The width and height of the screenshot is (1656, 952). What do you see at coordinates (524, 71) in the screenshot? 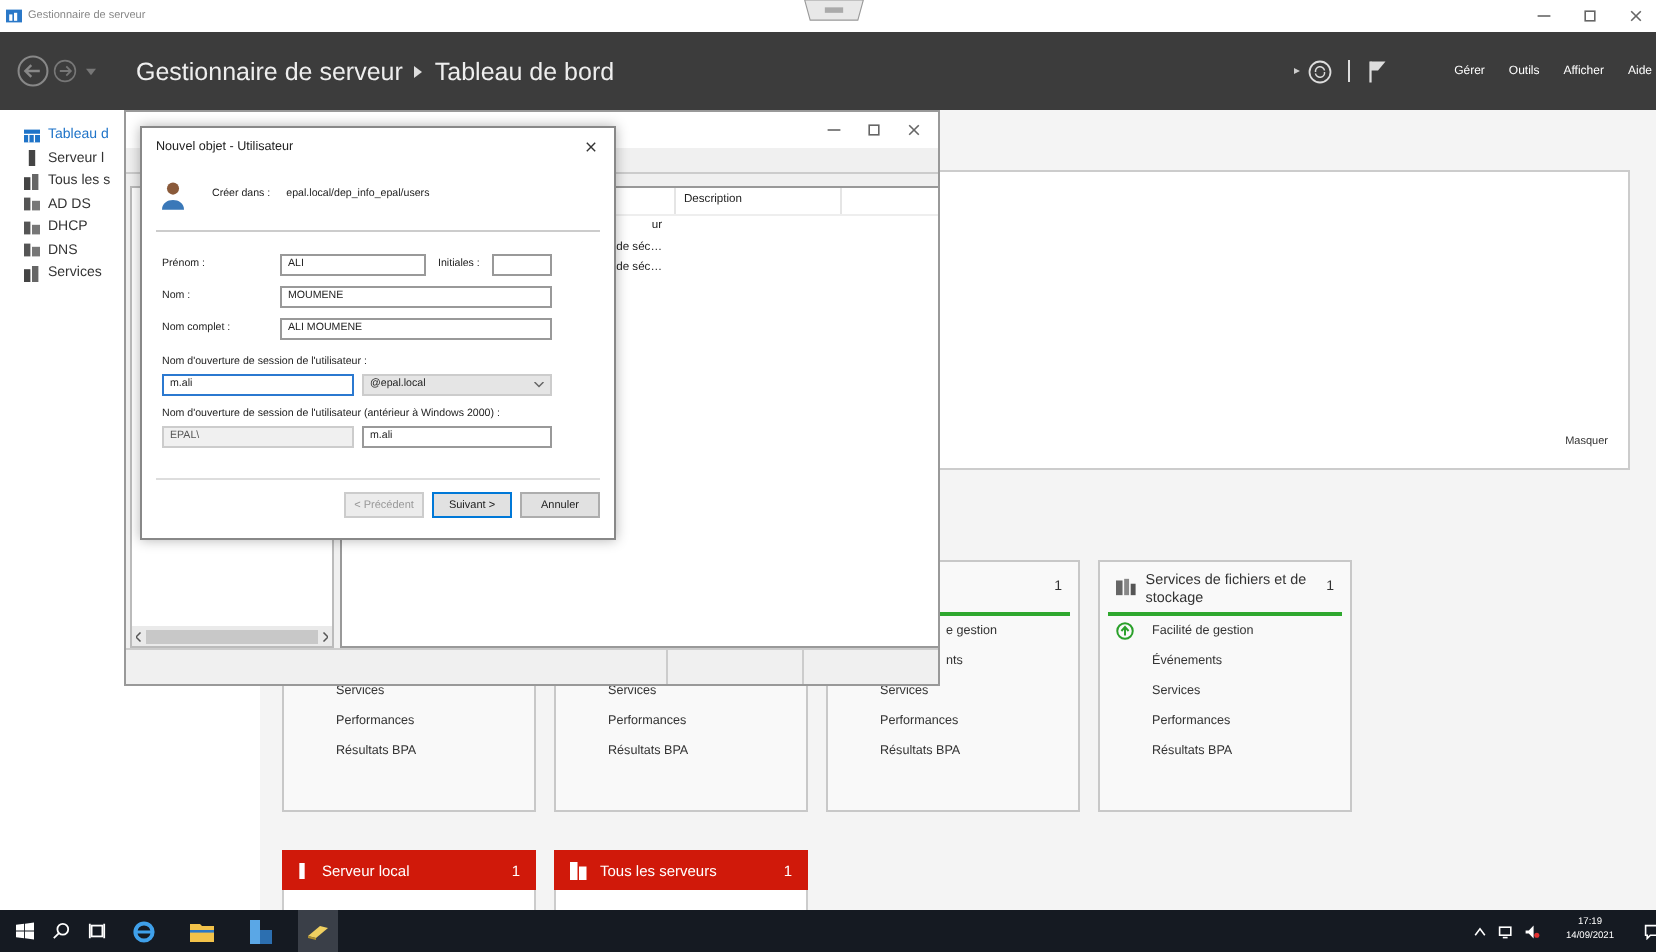
I see `page-title: Tableau de bord` at bounding box center [524, 71].